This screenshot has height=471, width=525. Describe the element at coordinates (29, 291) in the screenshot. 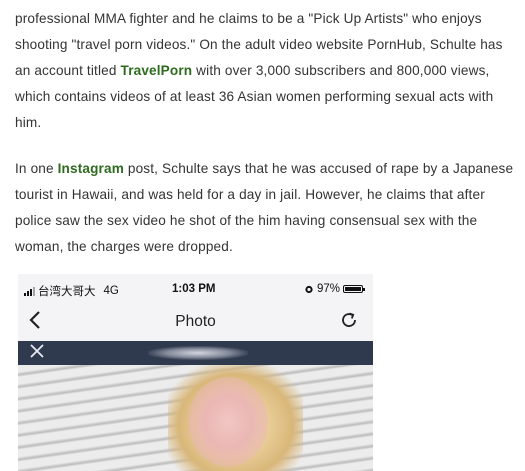

I see `signal-icon` at that location.